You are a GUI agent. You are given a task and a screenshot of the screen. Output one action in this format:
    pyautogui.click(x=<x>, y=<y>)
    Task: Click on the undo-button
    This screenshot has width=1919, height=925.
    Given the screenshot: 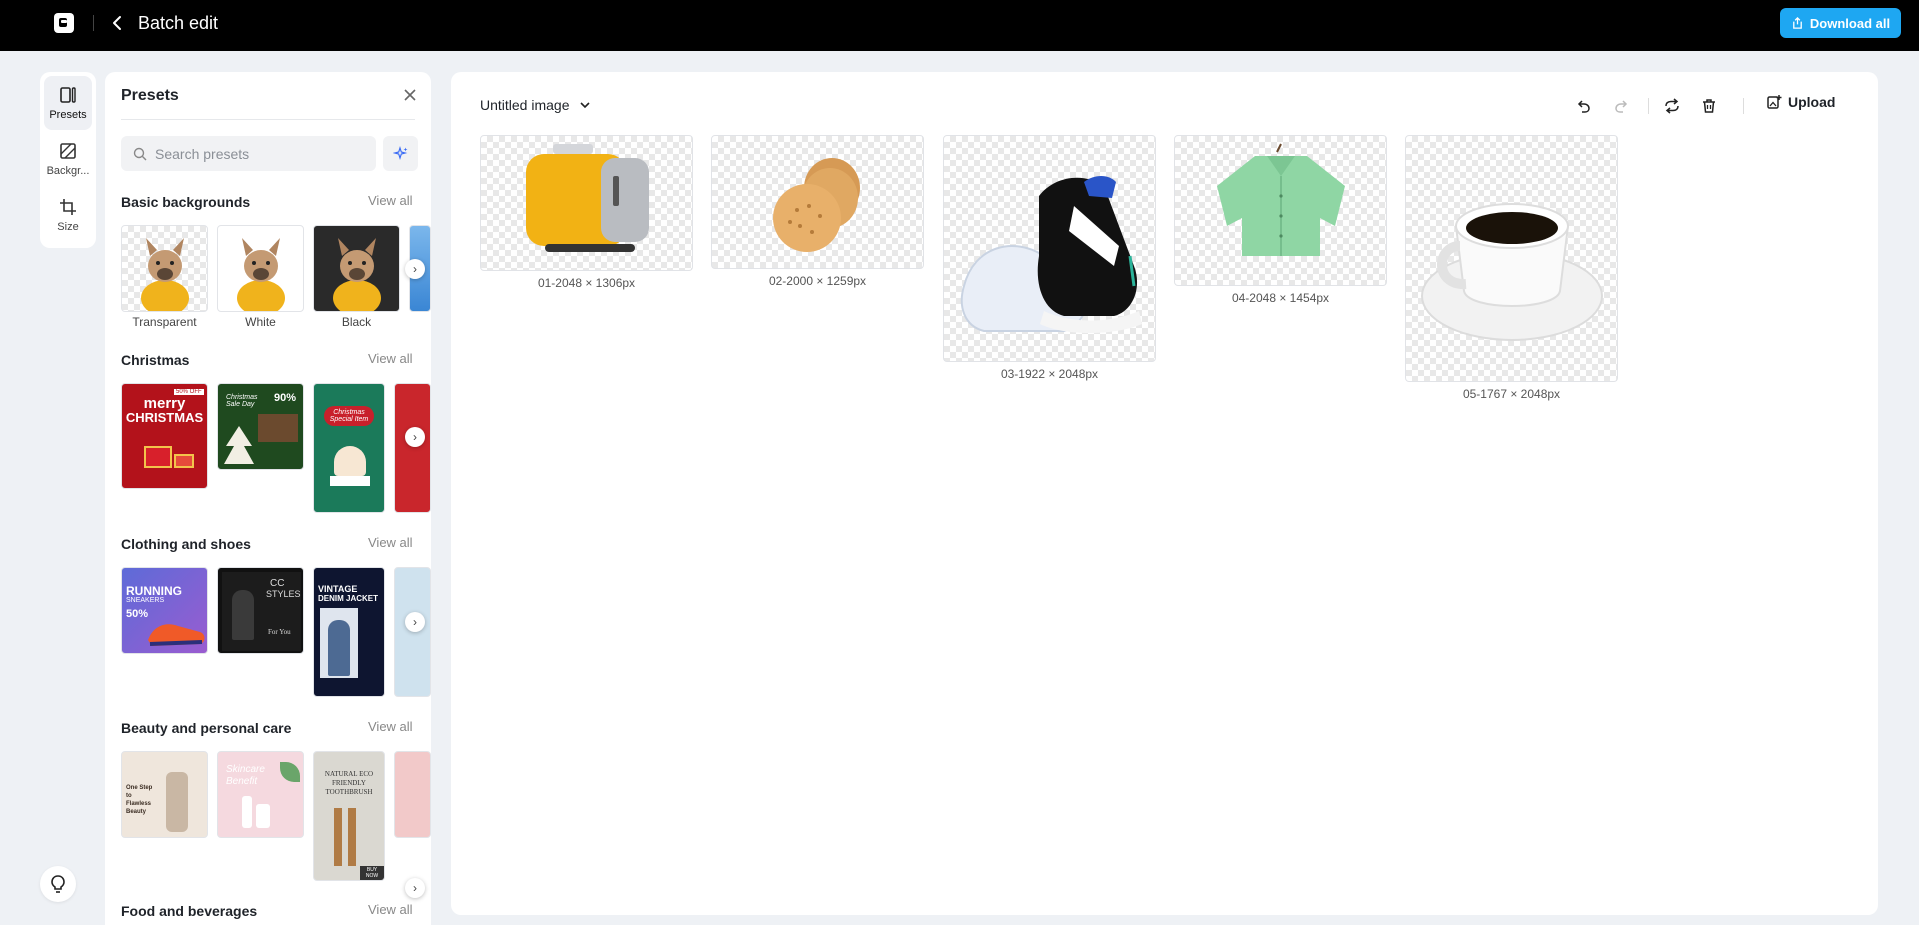 What is the action you would take?
    pyautogui.click(x=1584, y=106)
    